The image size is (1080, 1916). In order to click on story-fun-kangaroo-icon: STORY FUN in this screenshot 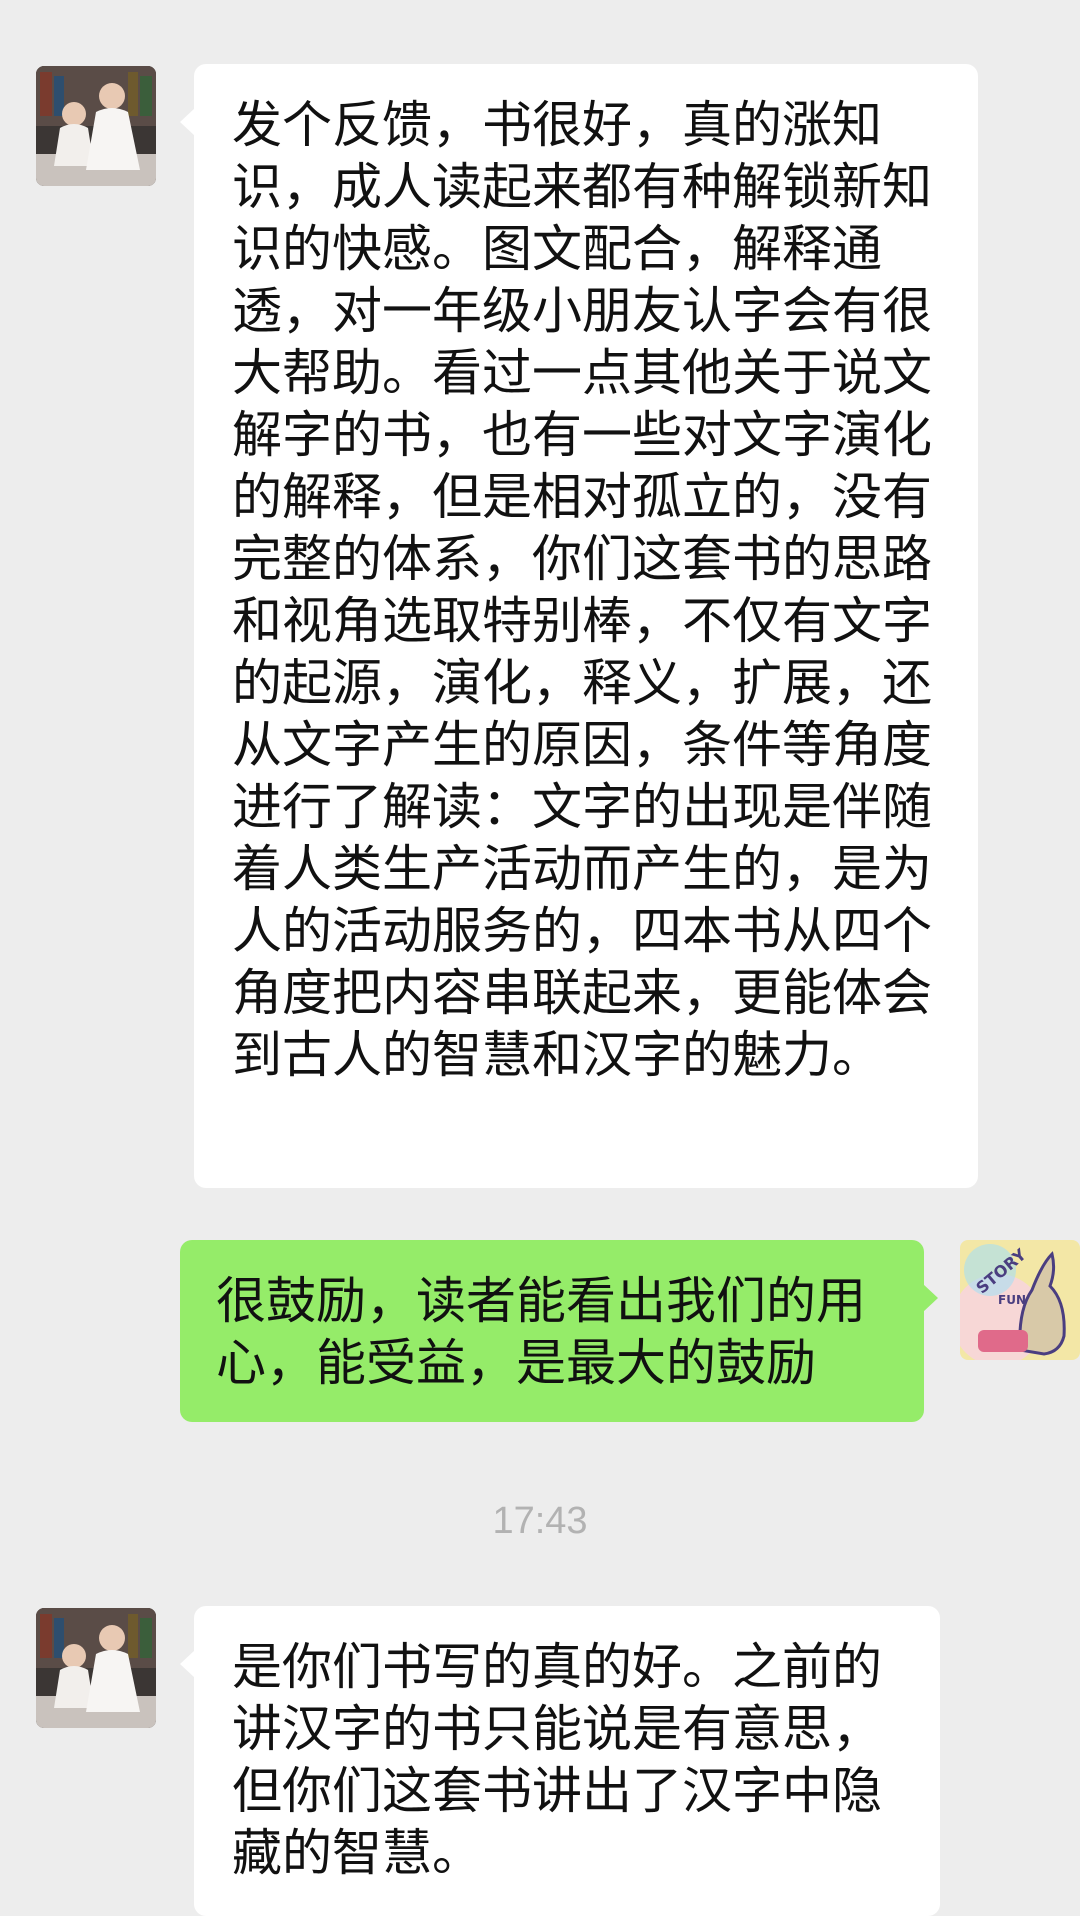, I will do `click(1020, 1300)`.